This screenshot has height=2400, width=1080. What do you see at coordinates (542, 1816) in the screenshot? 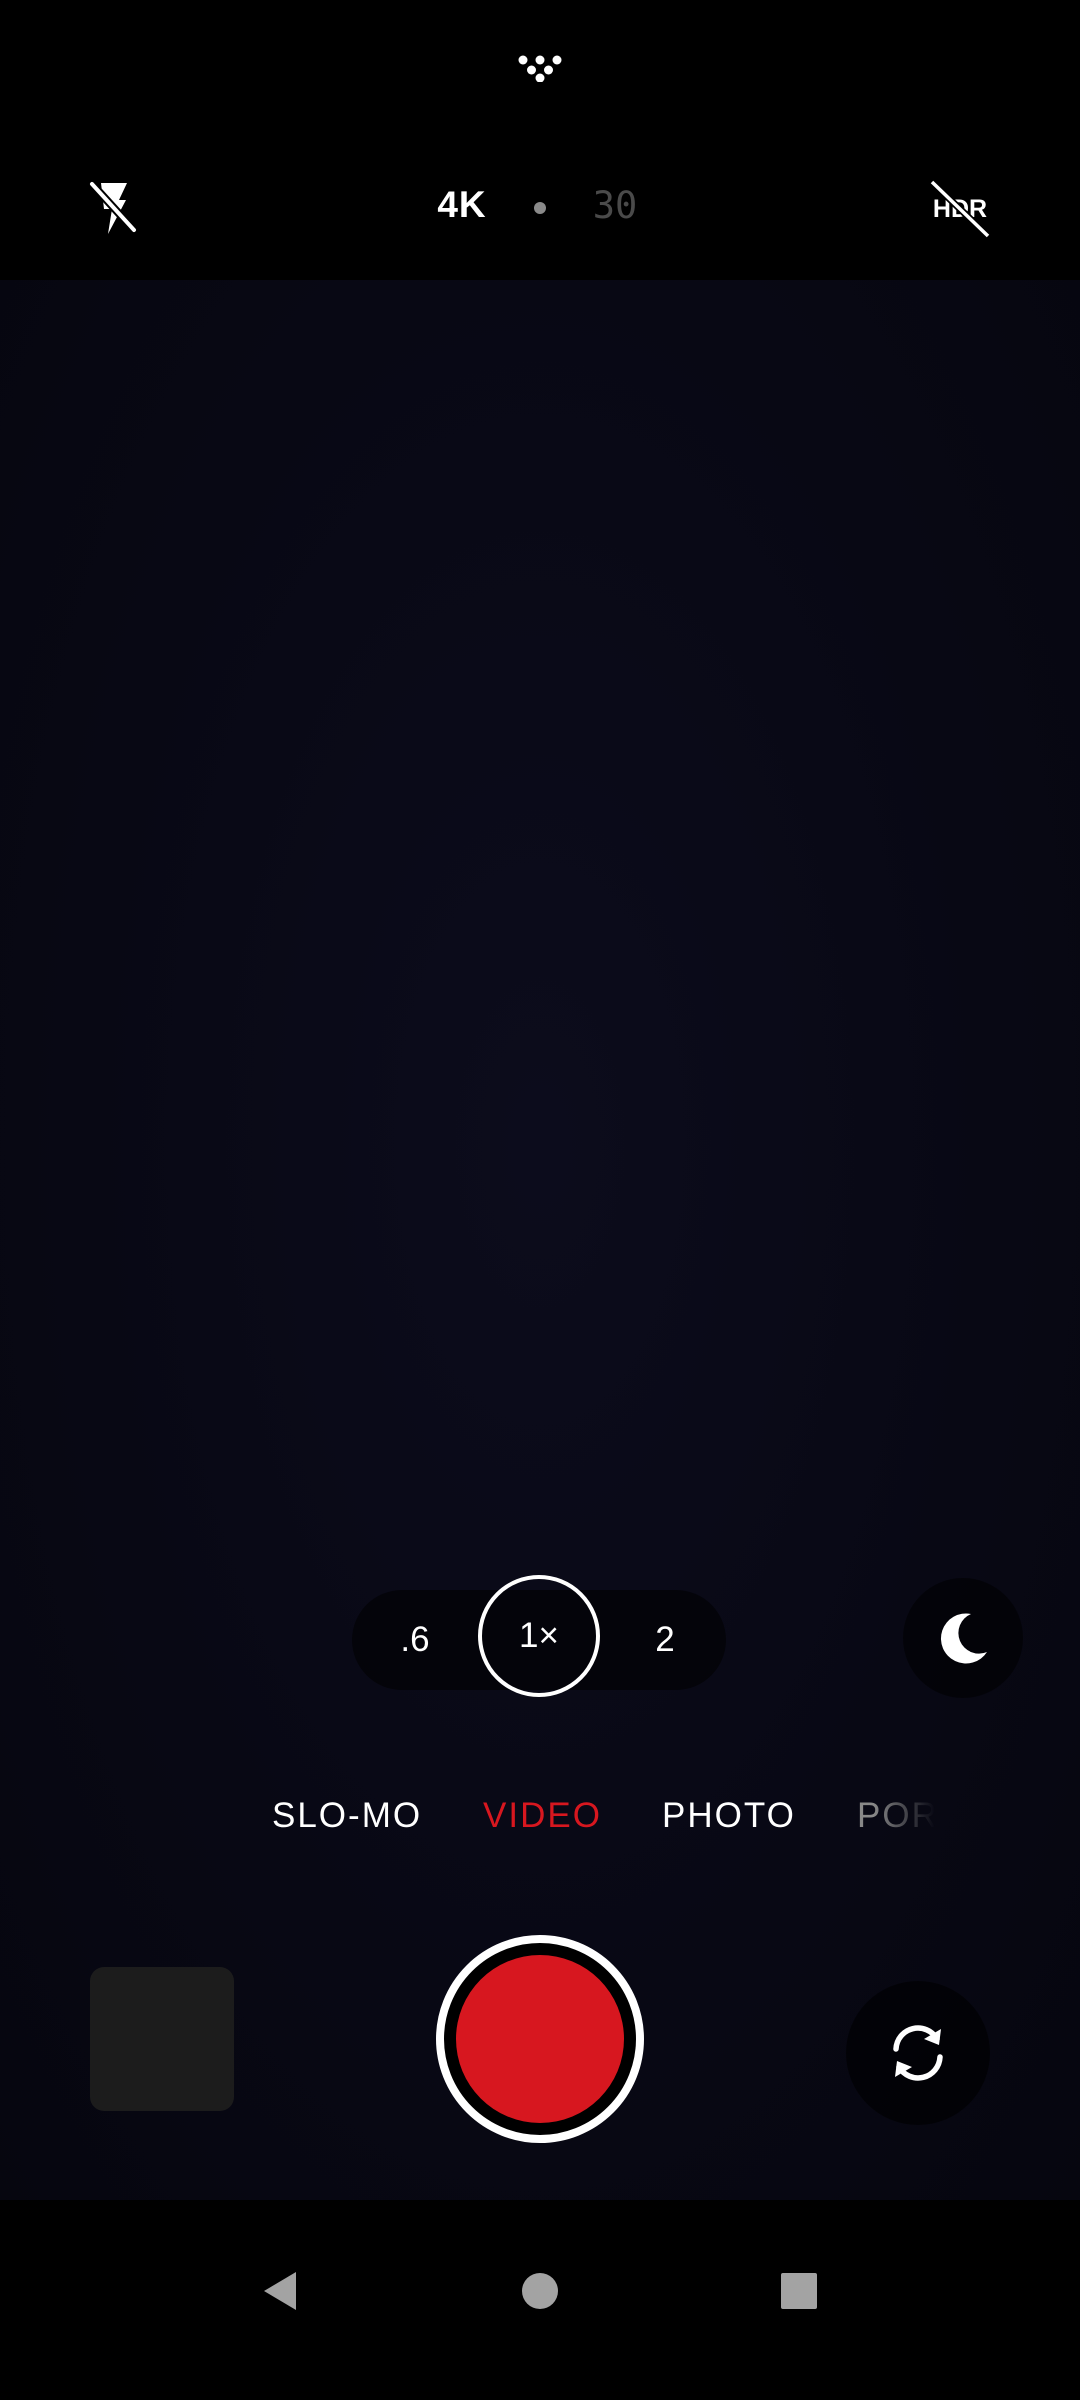
I see `mode-video: VIDEO` at bounding box center [542, 1816].